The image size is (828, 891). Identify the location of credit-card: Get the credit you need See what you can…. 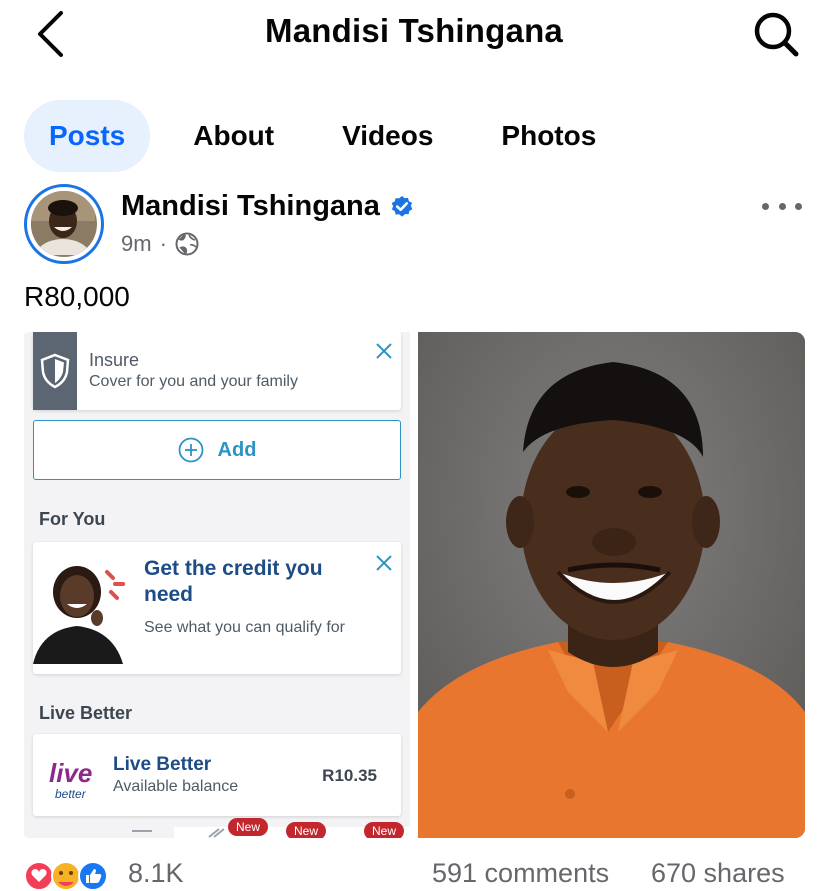
(217, 608).